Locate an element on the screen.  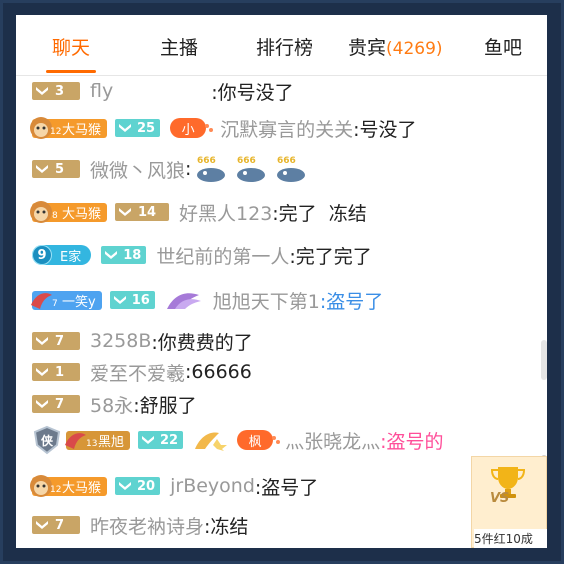
fan-badge: 7 一笑y is located at coordinates (66, 300).